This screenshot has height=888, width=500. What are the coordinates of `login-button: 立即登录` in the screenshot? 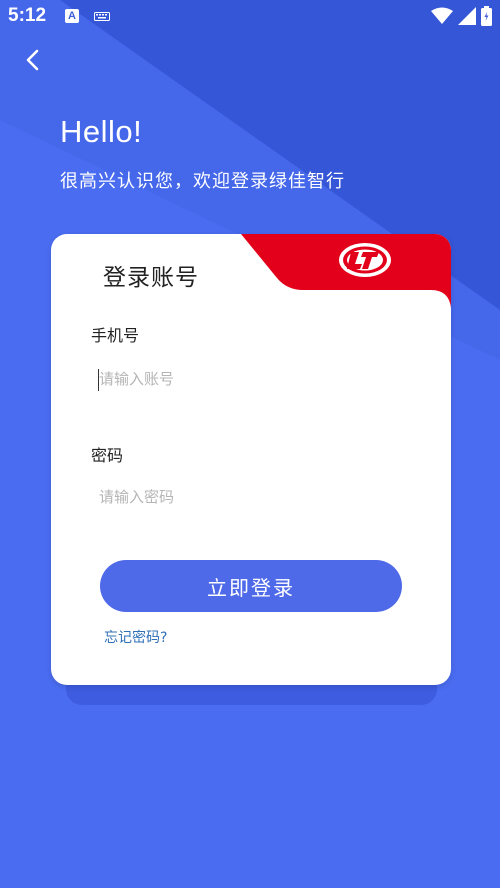 It's located at (251, 586).